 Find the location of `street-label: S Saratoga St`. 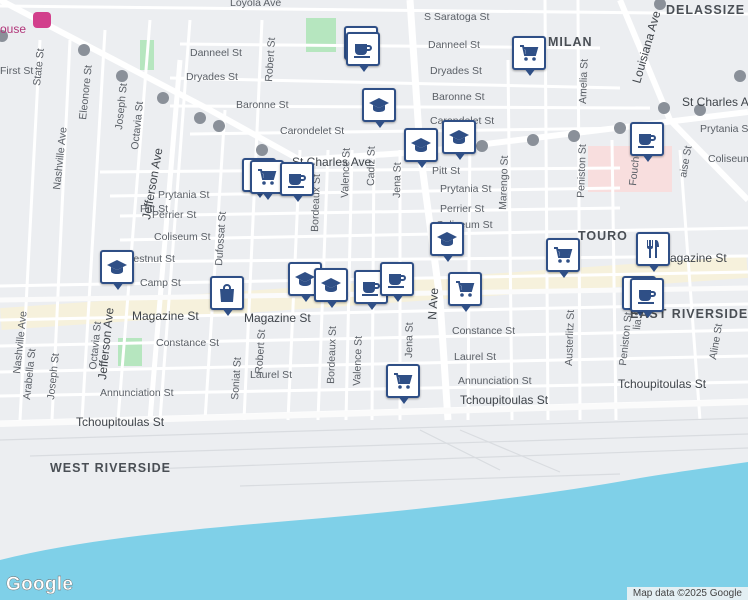

street-label: S Saratoga St is located at coordinates (456, 17).